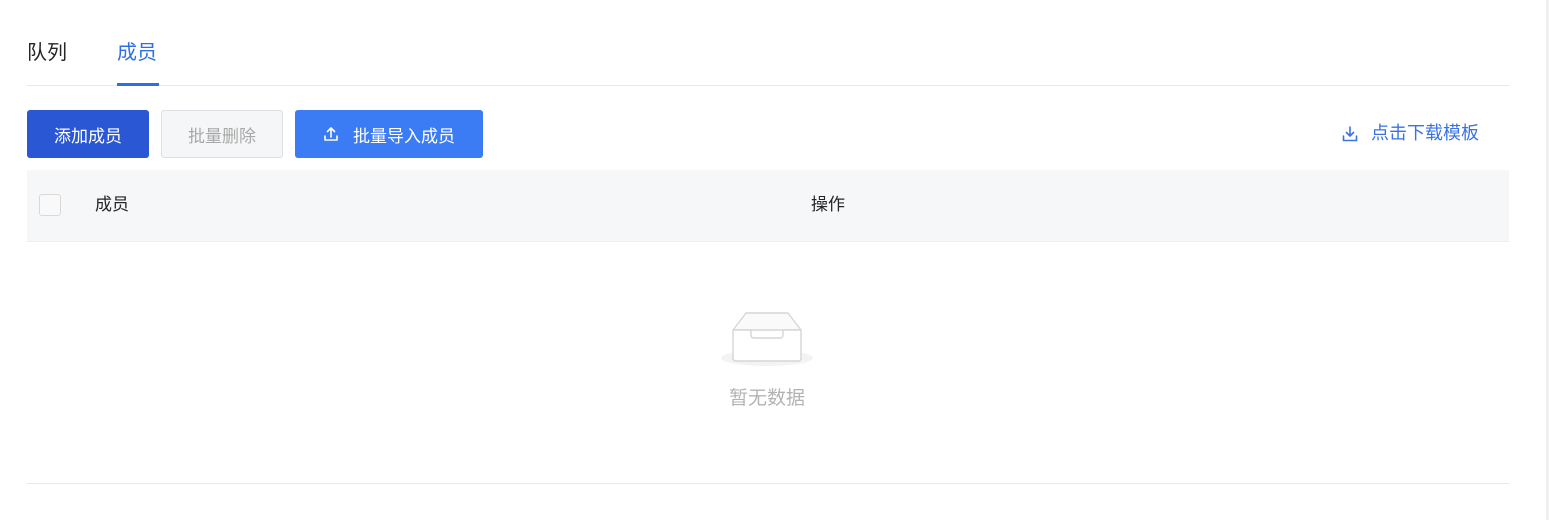  What do you see at coordinates (331, 134) in the screenshot?
I see `upload-icon` at bounding box center [331, 134].